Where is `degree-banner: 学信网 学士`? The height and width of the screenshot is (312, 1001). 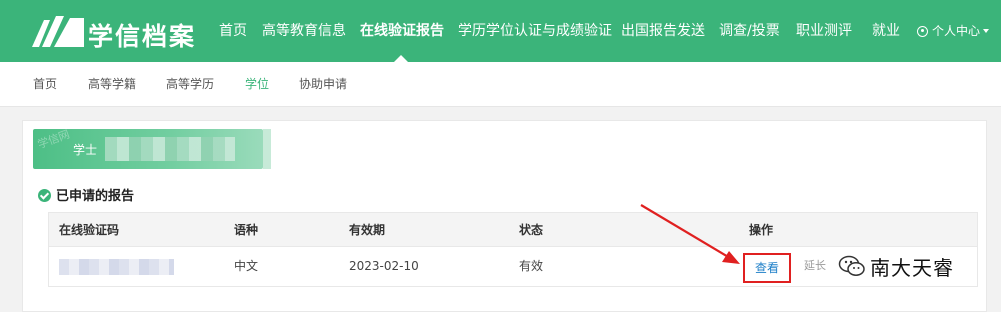
degree-banner: 学信网 学士 is located at coordinates (148, 148).